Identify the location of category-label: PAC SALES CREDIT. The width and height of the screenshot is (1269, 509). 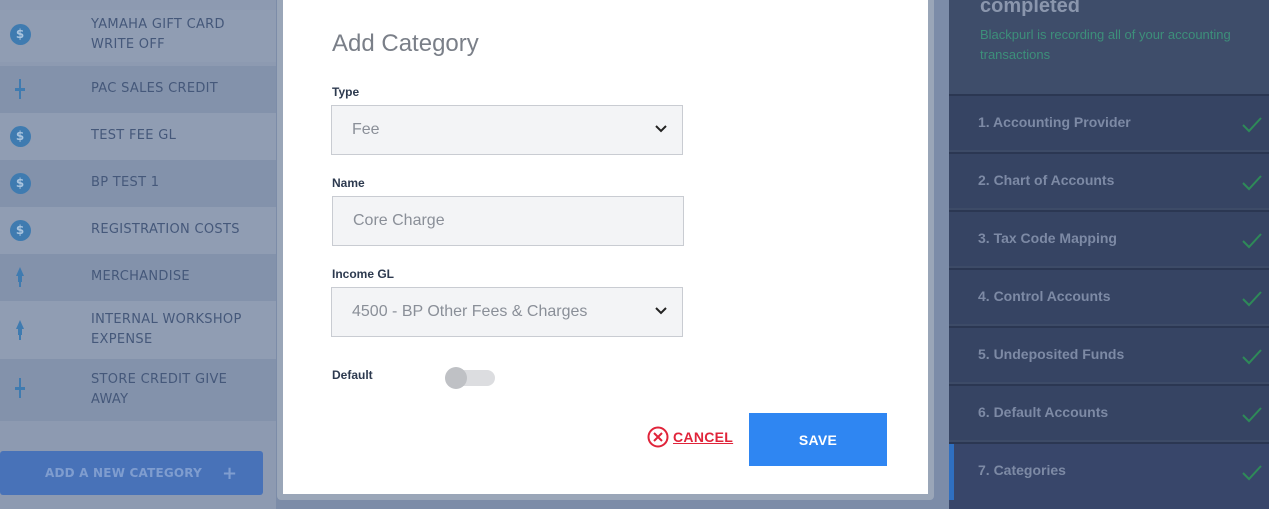
(155, 88).